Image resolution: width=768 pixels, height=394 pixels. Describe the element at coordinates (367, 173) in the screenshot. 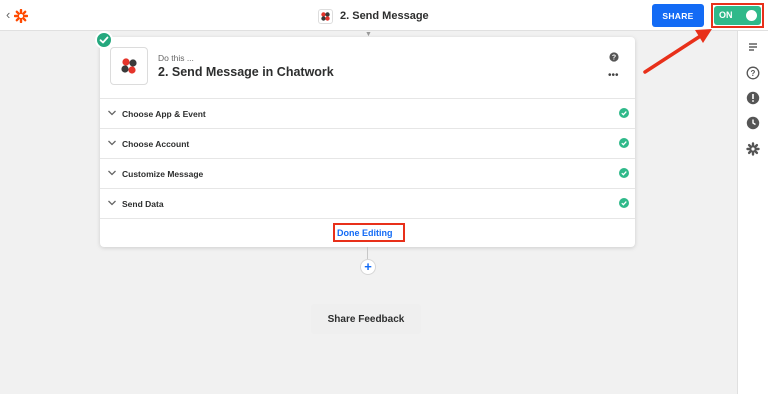

I see `step-section-customize-message: Customize Message` at that location.